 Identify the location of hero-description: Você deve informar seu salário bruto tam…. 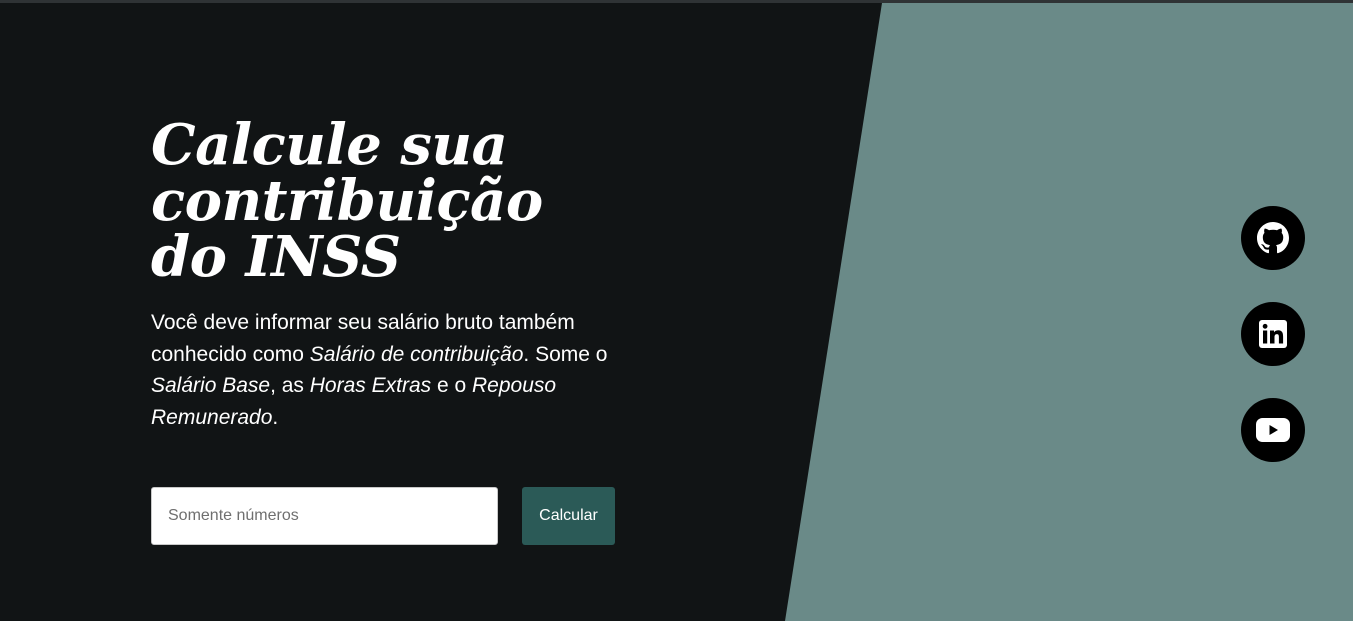
(391, 370).